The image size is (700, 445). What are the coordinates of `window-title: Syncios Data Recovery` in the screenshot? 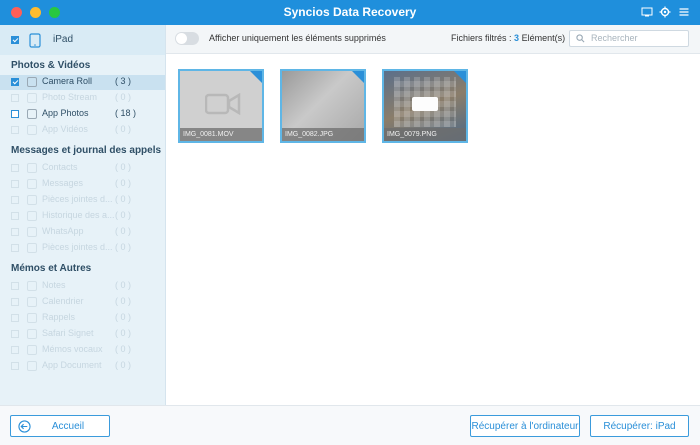 It's located at (350, 12).